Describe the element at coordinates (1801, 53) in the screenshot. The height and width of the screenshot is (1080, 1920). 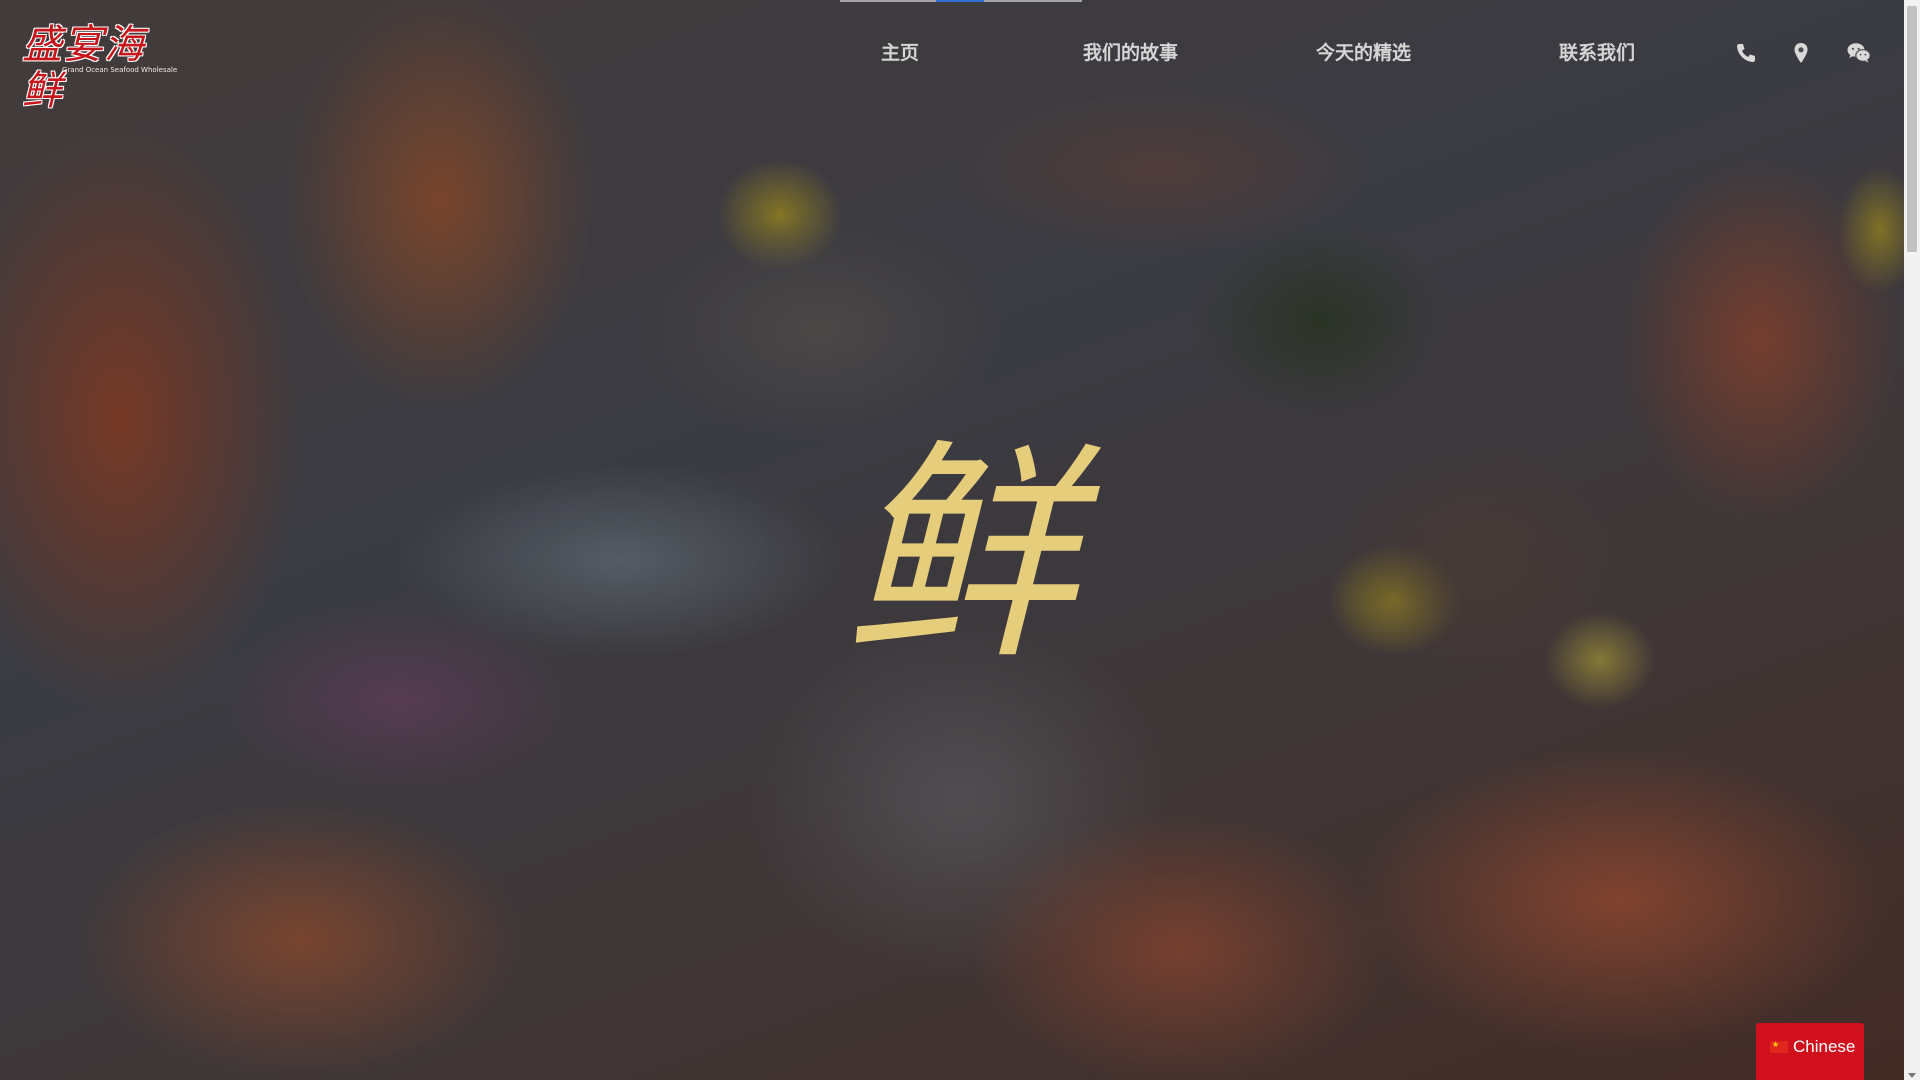
I see `map-marker-icon` at that location.